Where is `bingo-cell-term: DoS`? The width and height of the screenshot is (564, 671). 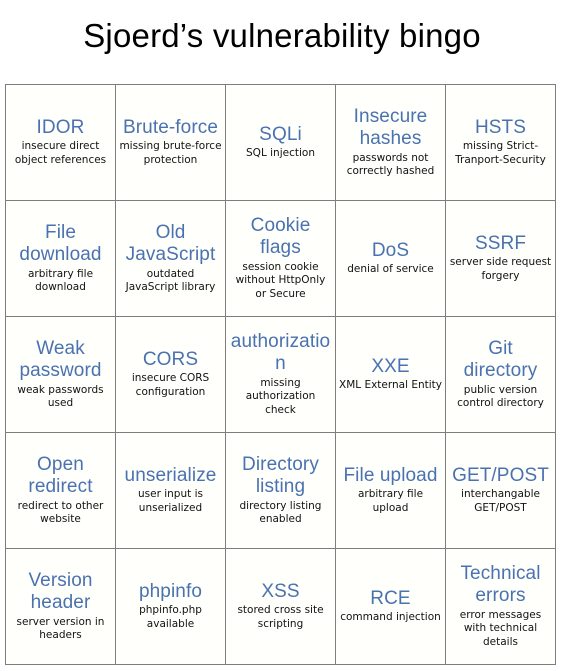
bingo-cell-term: DoS is located at coordinates (390, 250).